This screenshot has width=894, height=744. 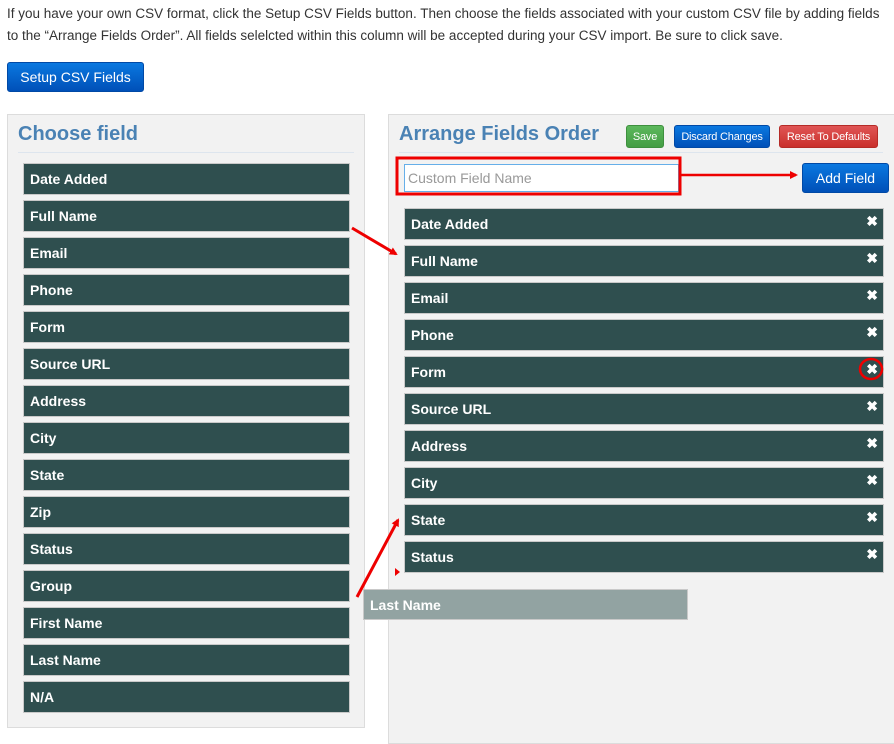 I want to click on choose-field-item: Group, so click(x=186, y=586).